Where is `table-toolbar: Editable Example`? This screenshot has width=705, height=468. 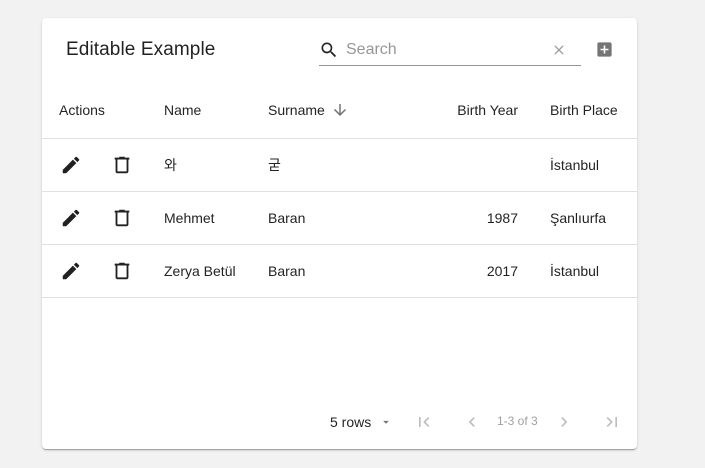 table-toolbar: Editable Example is located at coordinates (339, 50).